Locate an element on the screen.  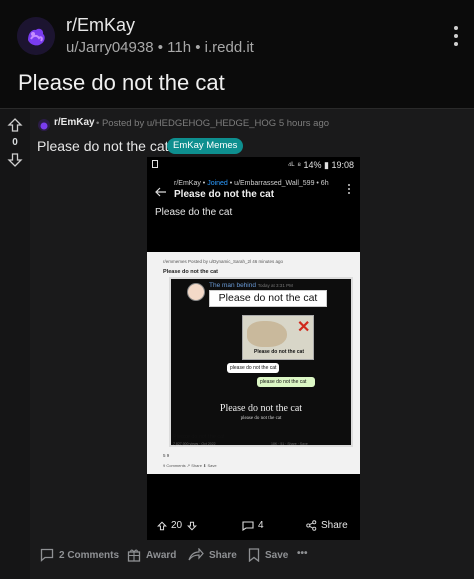
status-right: ⁴ᴸ ⁸ 14% ▮ 19:08 is located at coordinates (320, 165).